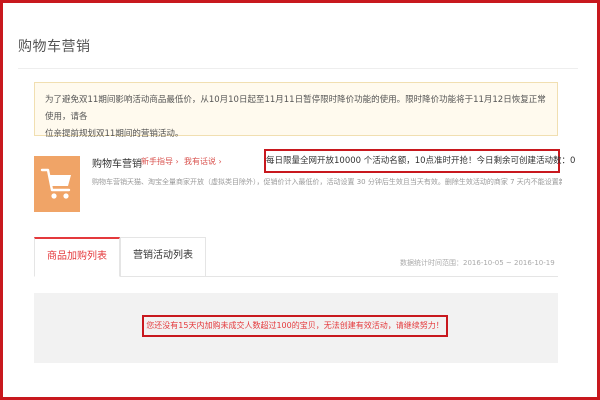 The height and width of the screenshot is (400, 600). Describe the element at coordinates (54, 47) in the screenshot. I see `page-title: 购物车营销` at that location.